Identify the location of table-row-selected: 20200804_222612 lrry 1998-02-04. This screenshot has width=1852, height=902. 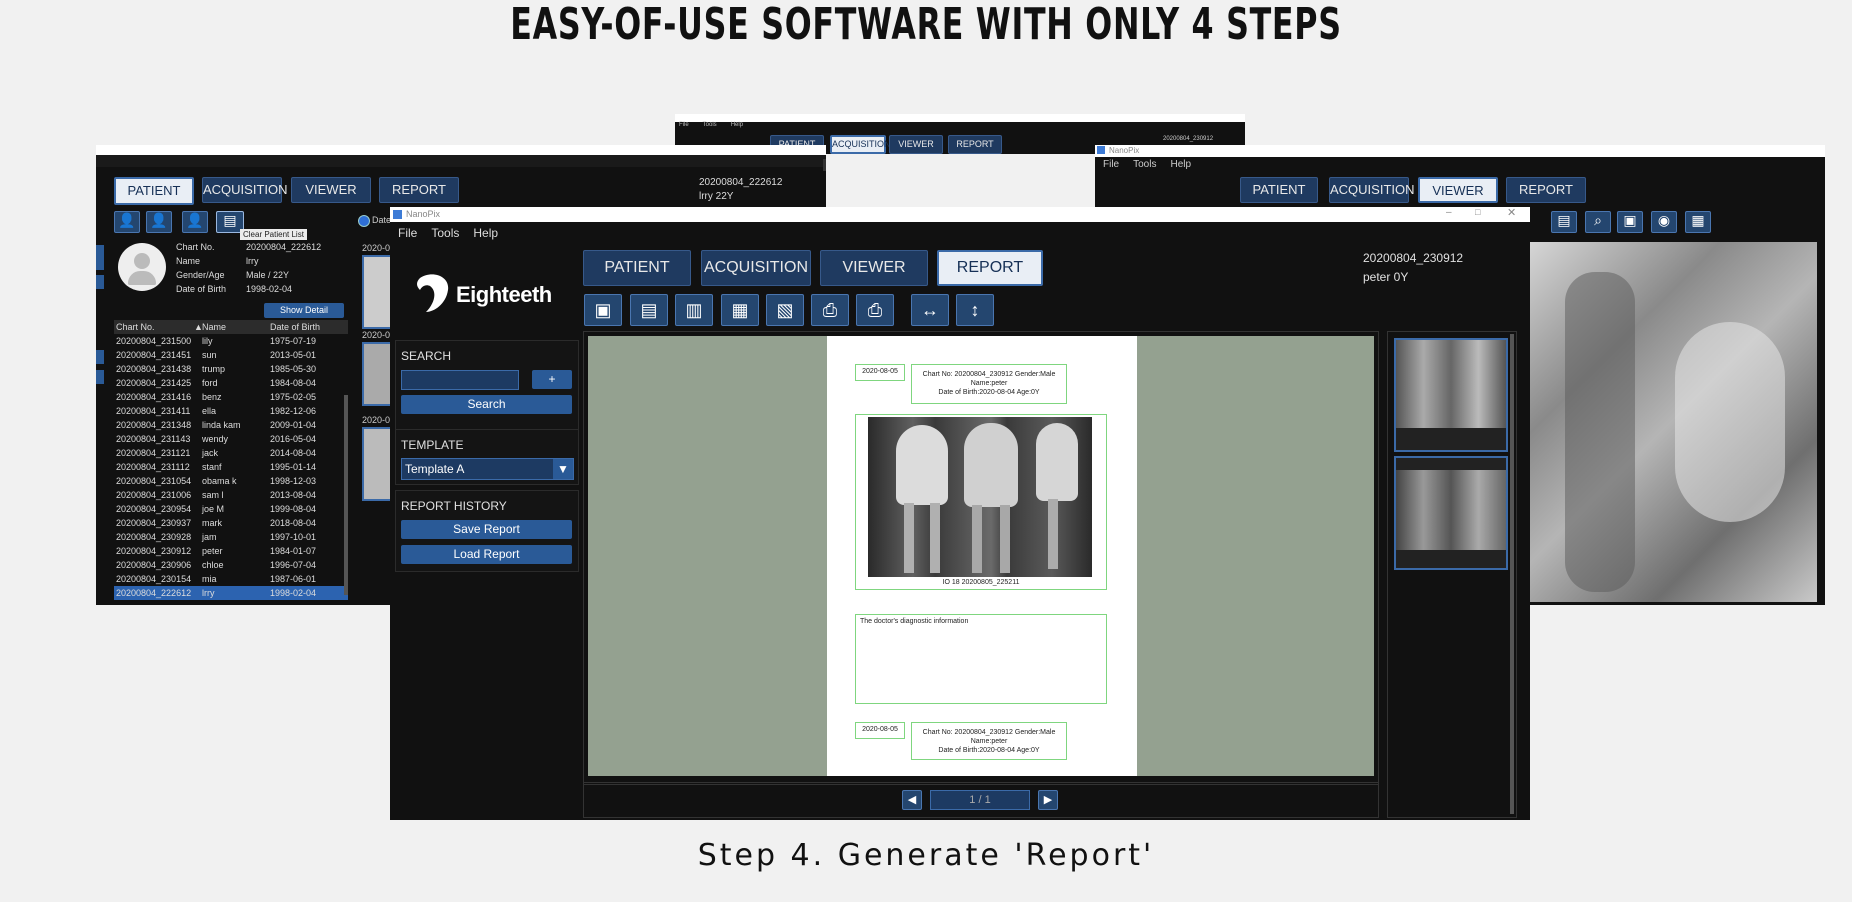
(231, 593).